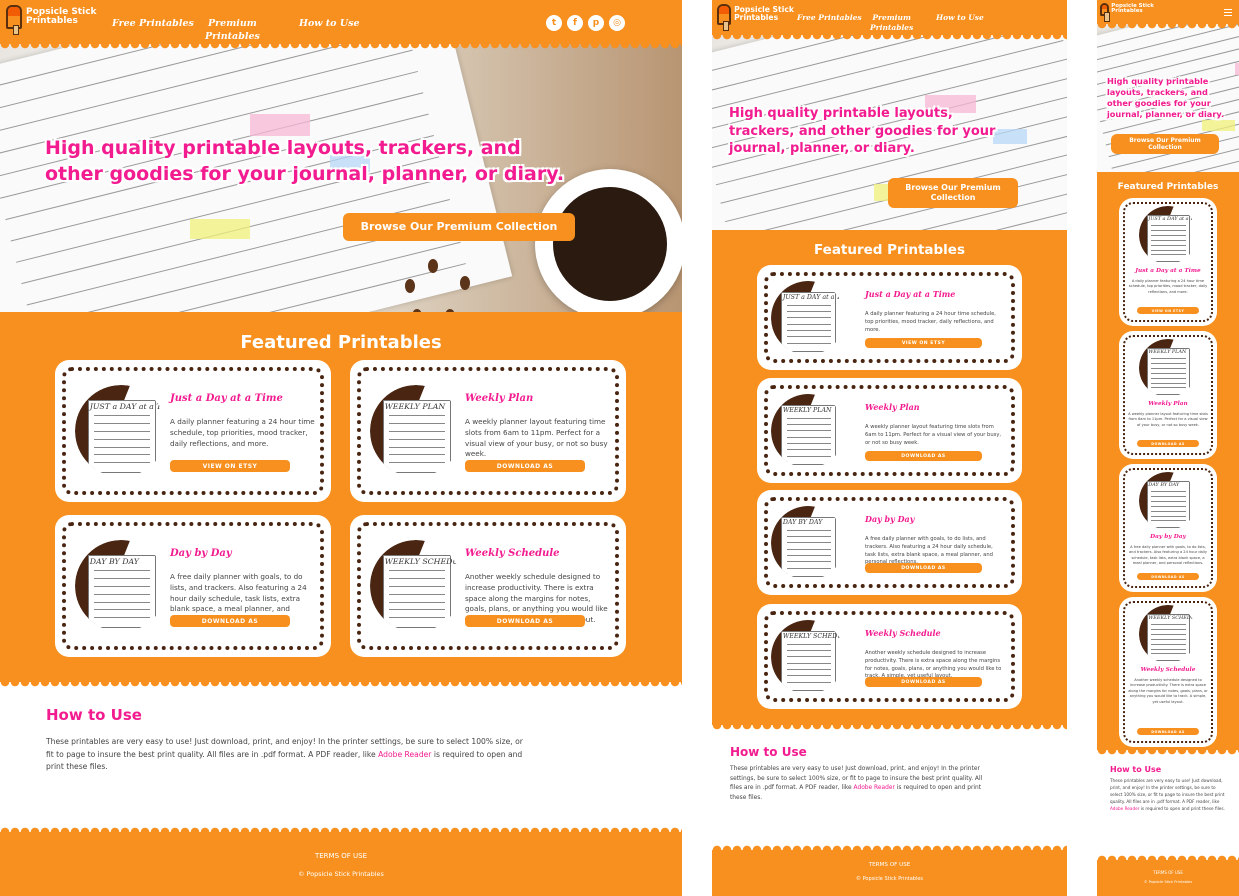 The width and height of the screenshot is (1239, 896). What do you see at coordinates (724, 18) in the screenshot?
I see `popsicle-icon` at bounding box center [724, 18].